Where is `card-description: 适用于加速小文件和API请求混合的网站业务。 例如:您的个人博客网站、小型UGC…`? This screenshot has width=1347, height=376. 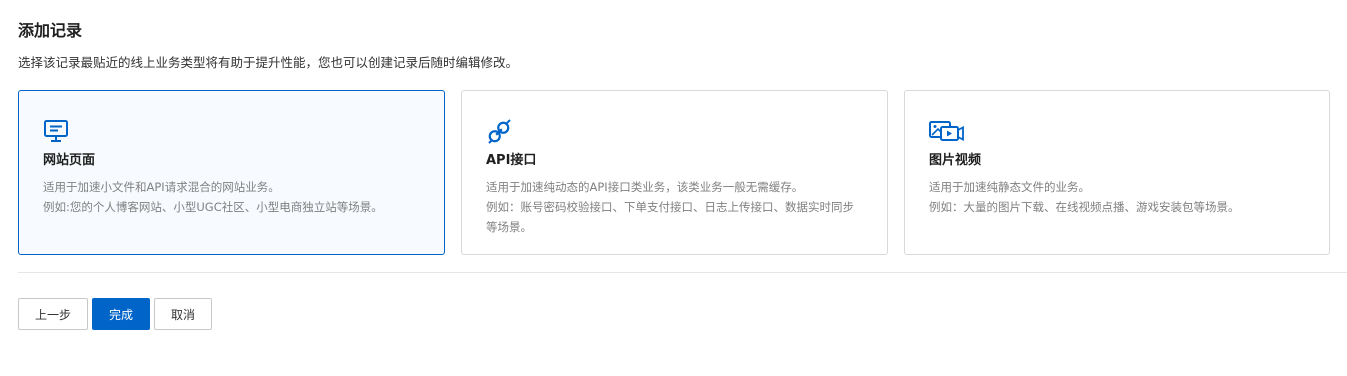 card-description: 适用于加速小文件和API请求混合的网站业务。 例如:您的个人博客网站、小型UGC… is located at coordinates (232, 197).